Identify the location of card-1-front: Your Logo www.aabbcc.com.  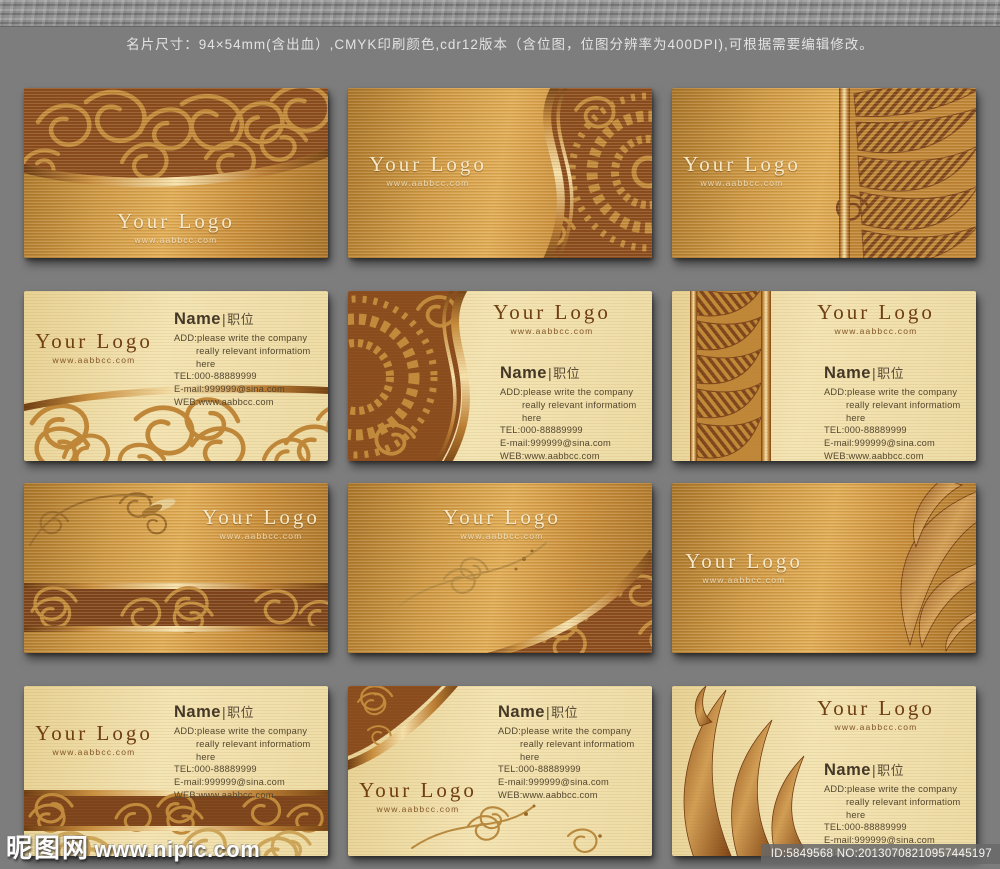
(176, 173).